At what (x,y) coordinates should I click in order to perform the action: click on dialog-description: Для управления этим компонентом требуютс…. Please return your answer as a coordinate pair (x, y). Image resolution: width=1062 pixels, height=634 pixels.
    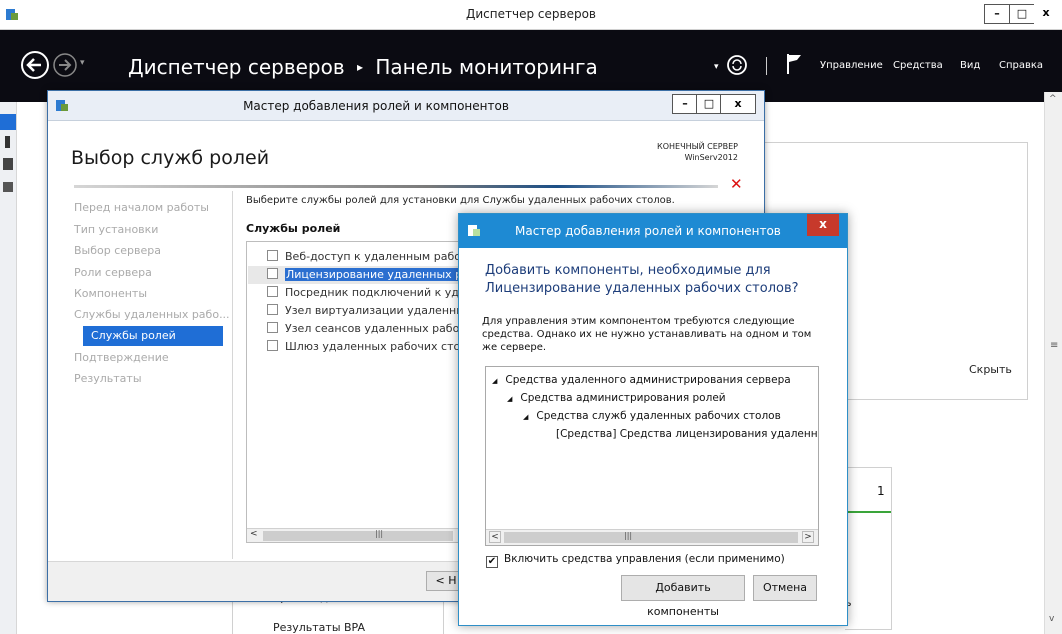
    Looking at the image, I should click on (647, 334).